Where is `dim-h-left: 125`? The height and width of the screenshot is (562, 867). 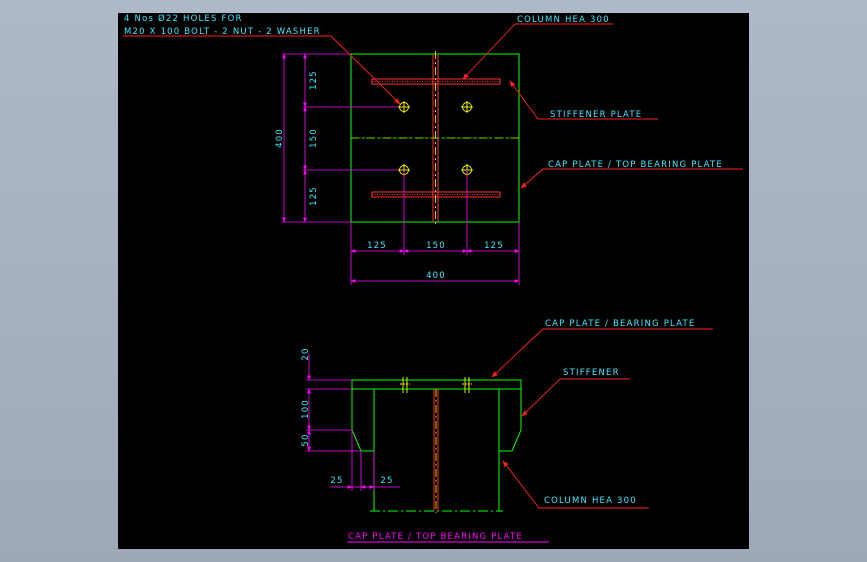 dim-h-left: 125 is located at coordinates (377, 246).